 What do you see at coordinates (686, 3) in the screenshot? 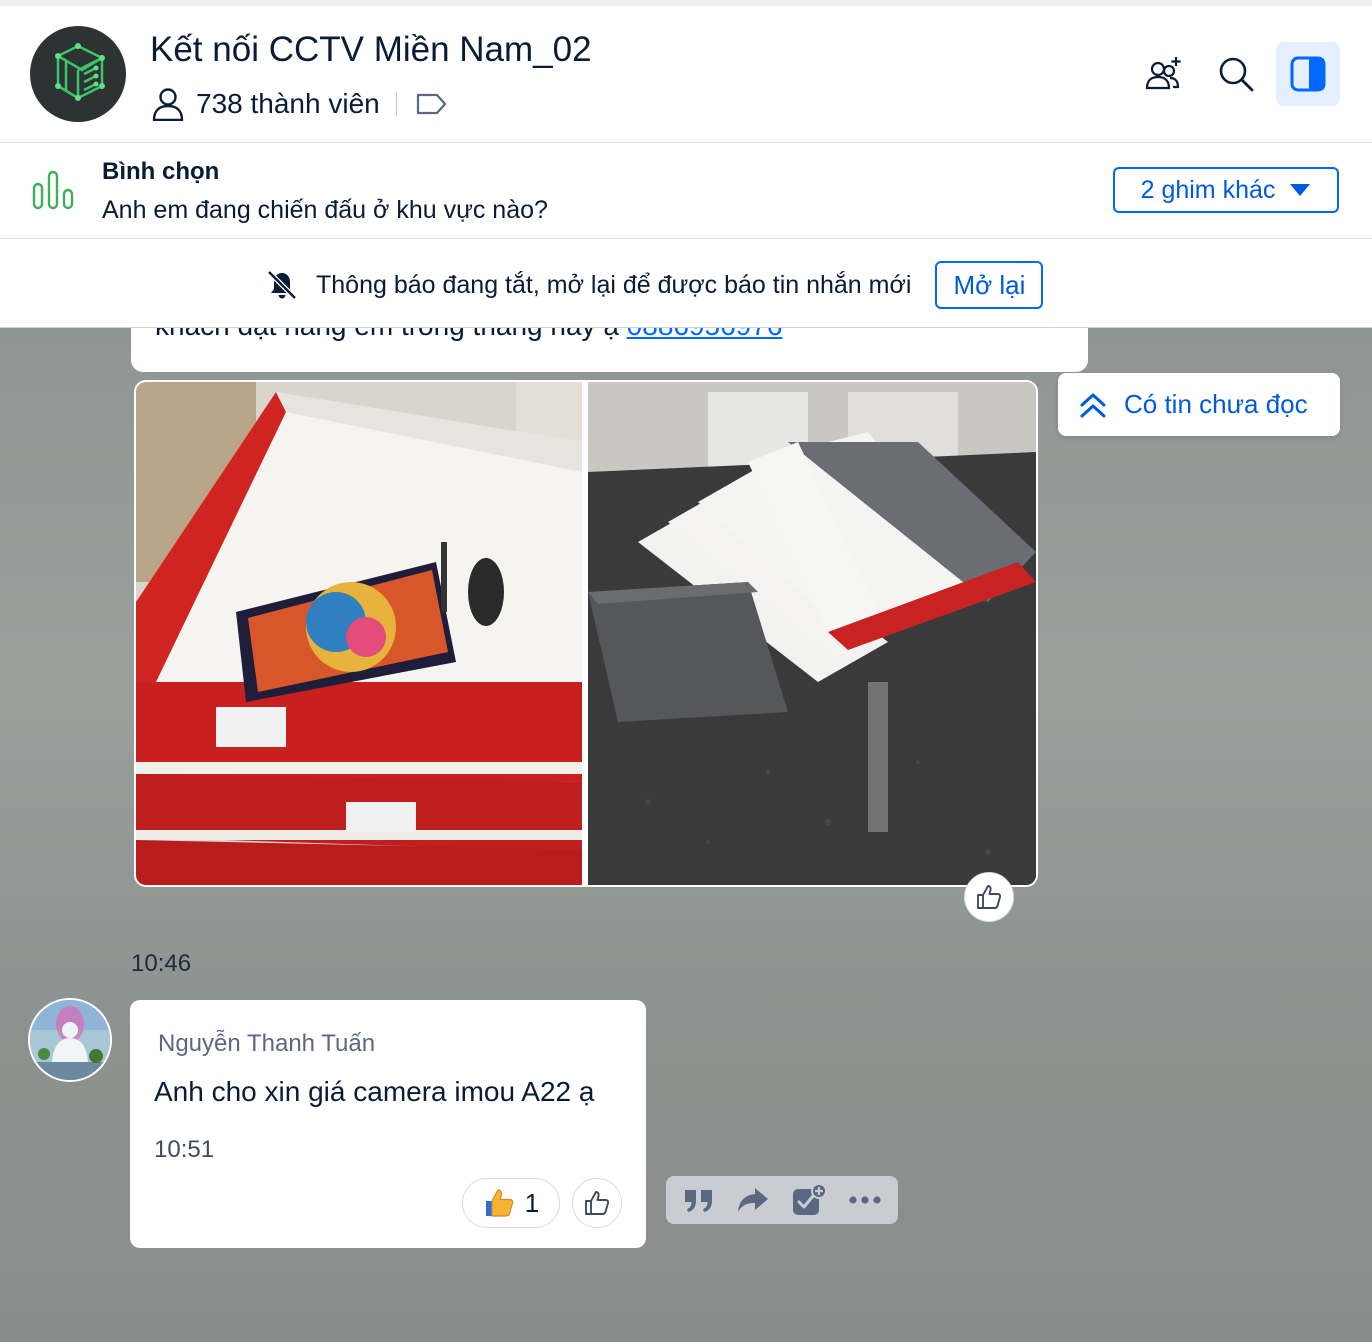
I see `header-top-strip` at bounding box center [686, 3].